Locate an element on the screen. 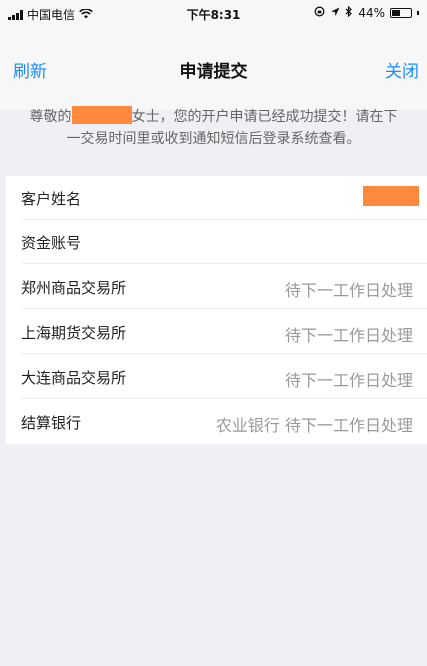 Image resolution: width=427 pixels, height=666 pixels. location-icon is located at coordinates (335, 13).